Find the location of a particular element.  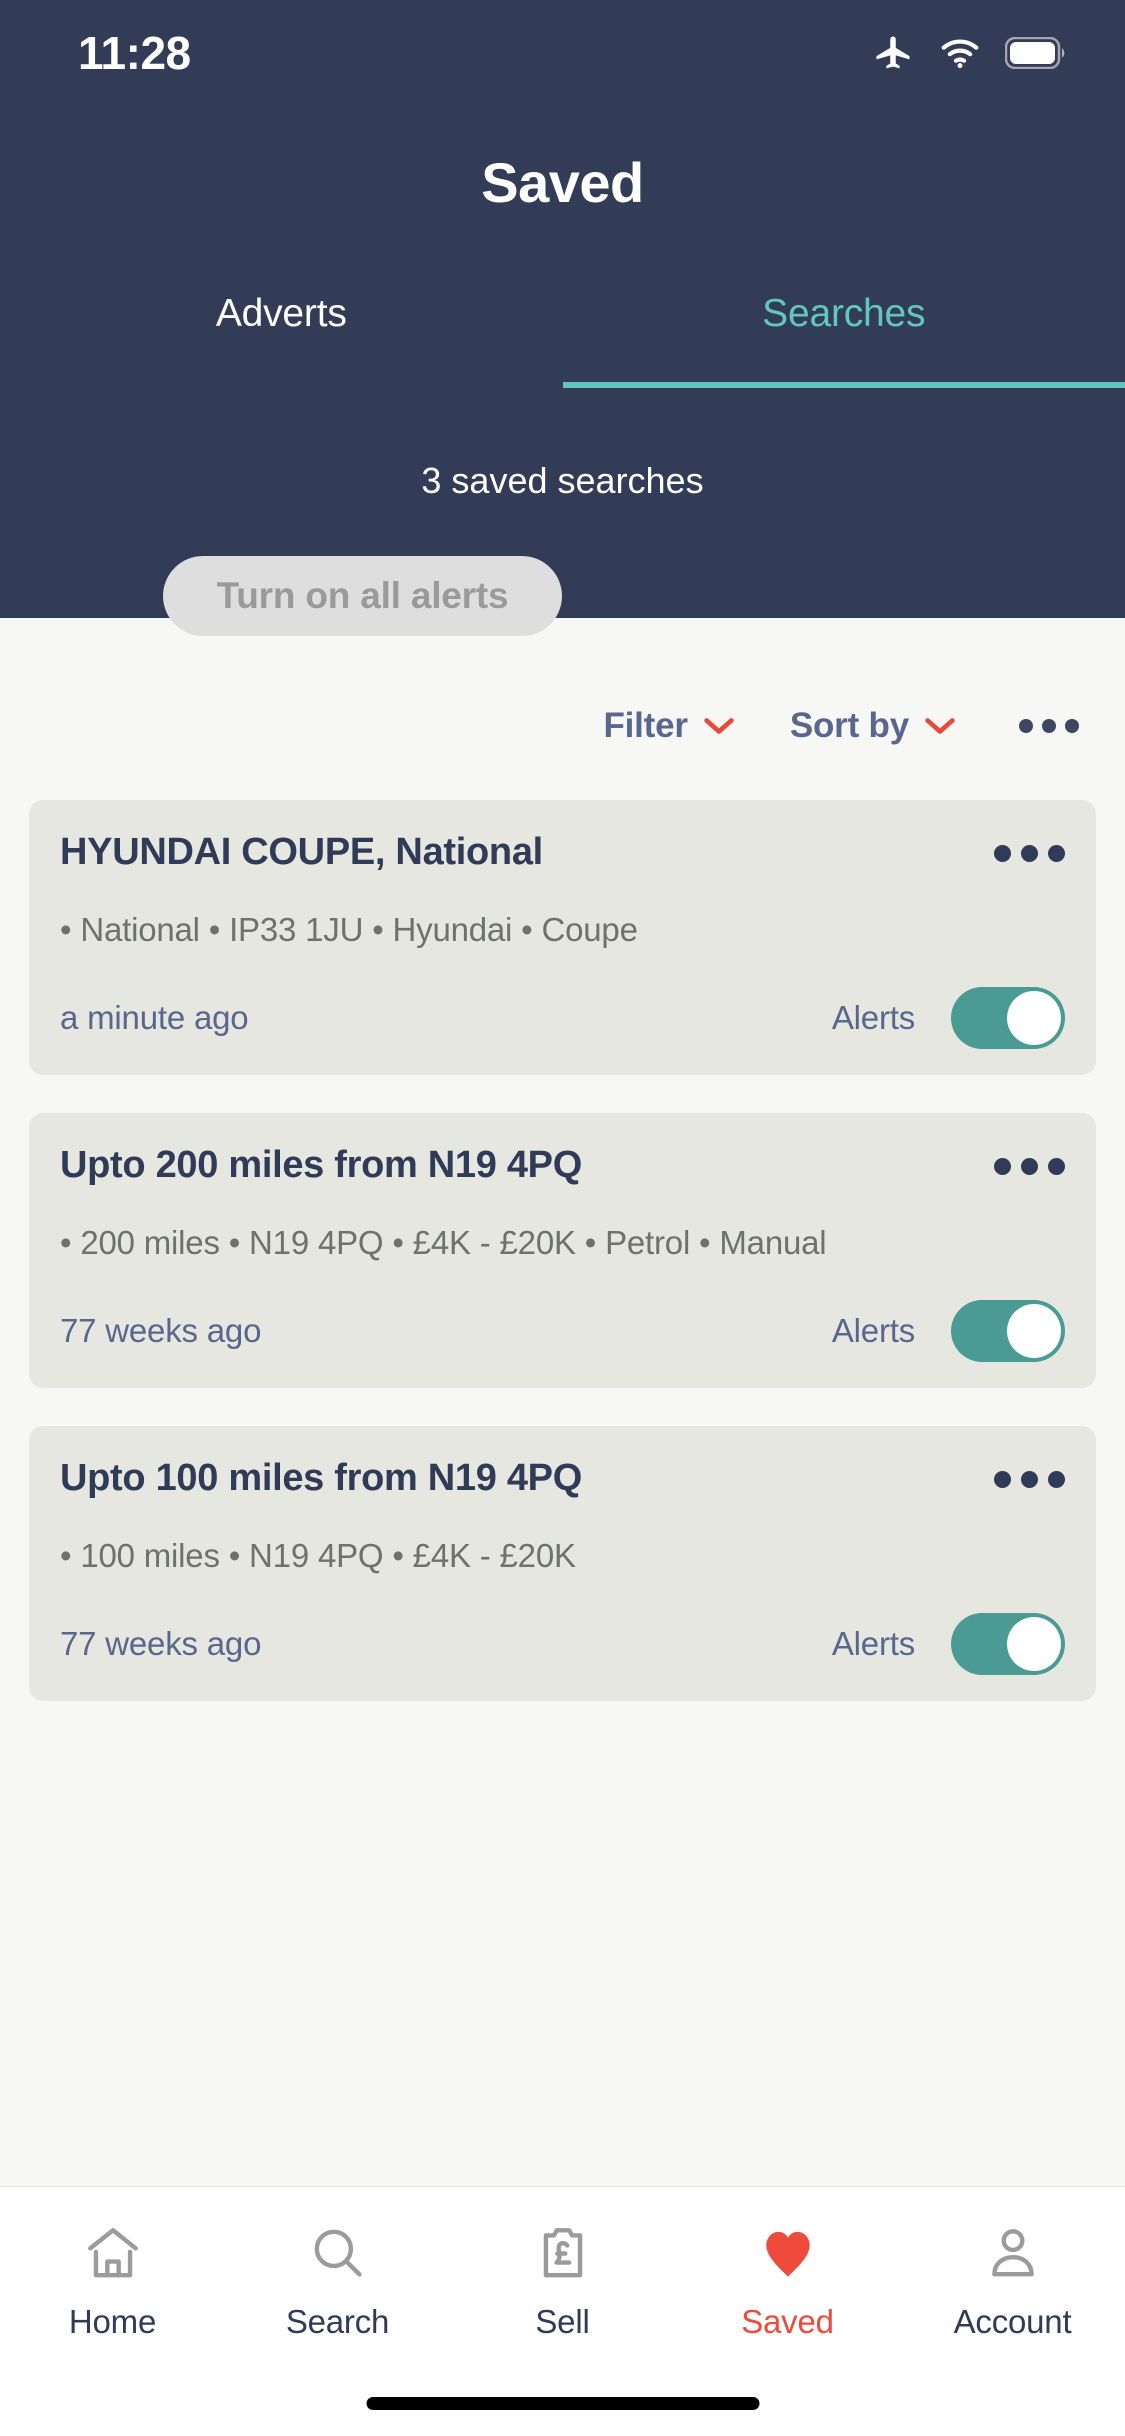

saved-search-title: Upto 200 miles from N19 4PQ is located at coordinates (321, 1164).